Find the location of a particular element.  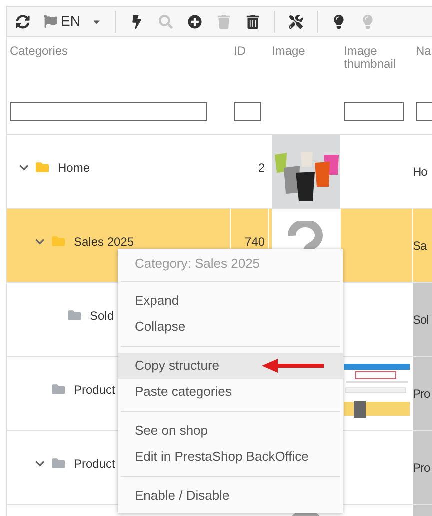

menu-title: Category: Sales 2025 is located at coordinates (198, 264).